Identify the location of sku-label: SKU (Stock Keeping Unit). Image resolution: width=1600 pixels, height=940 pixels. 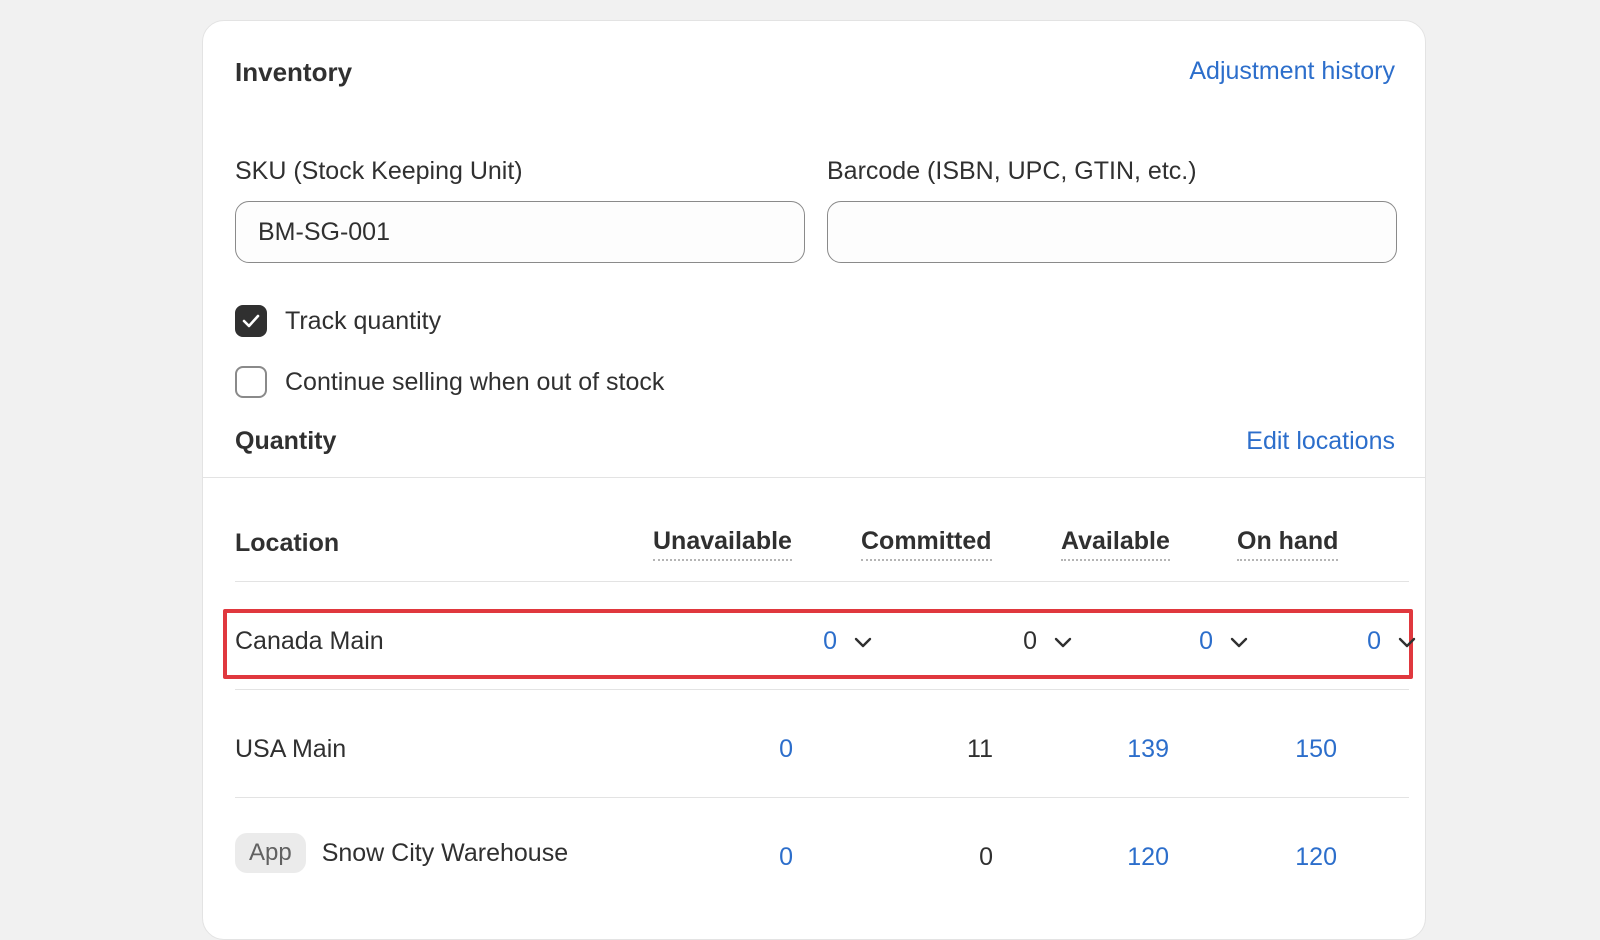
(379, 171).